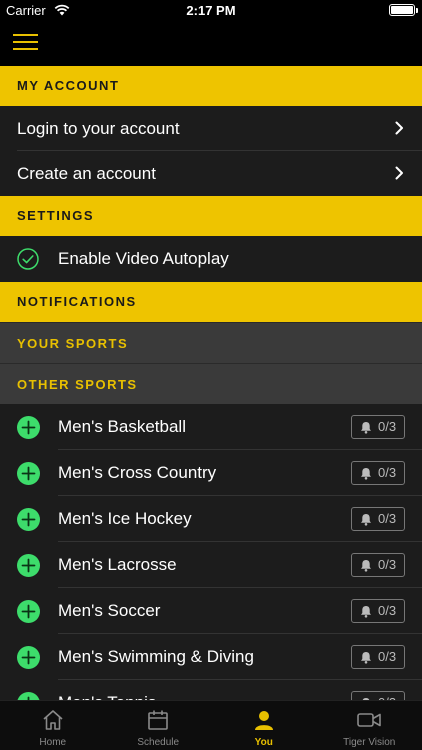  I want to click on sport-row: Men's Cross Country 0/3, so click(211, 473).